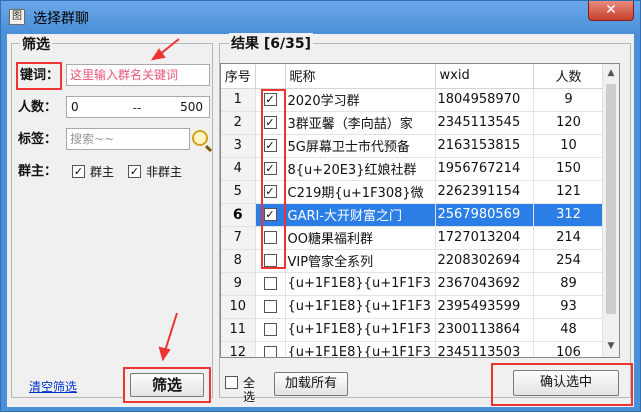  What do you see at coordinates (171, 332) in the screenshot?
I see `filter-arrow` at bounding box center [171, 332].